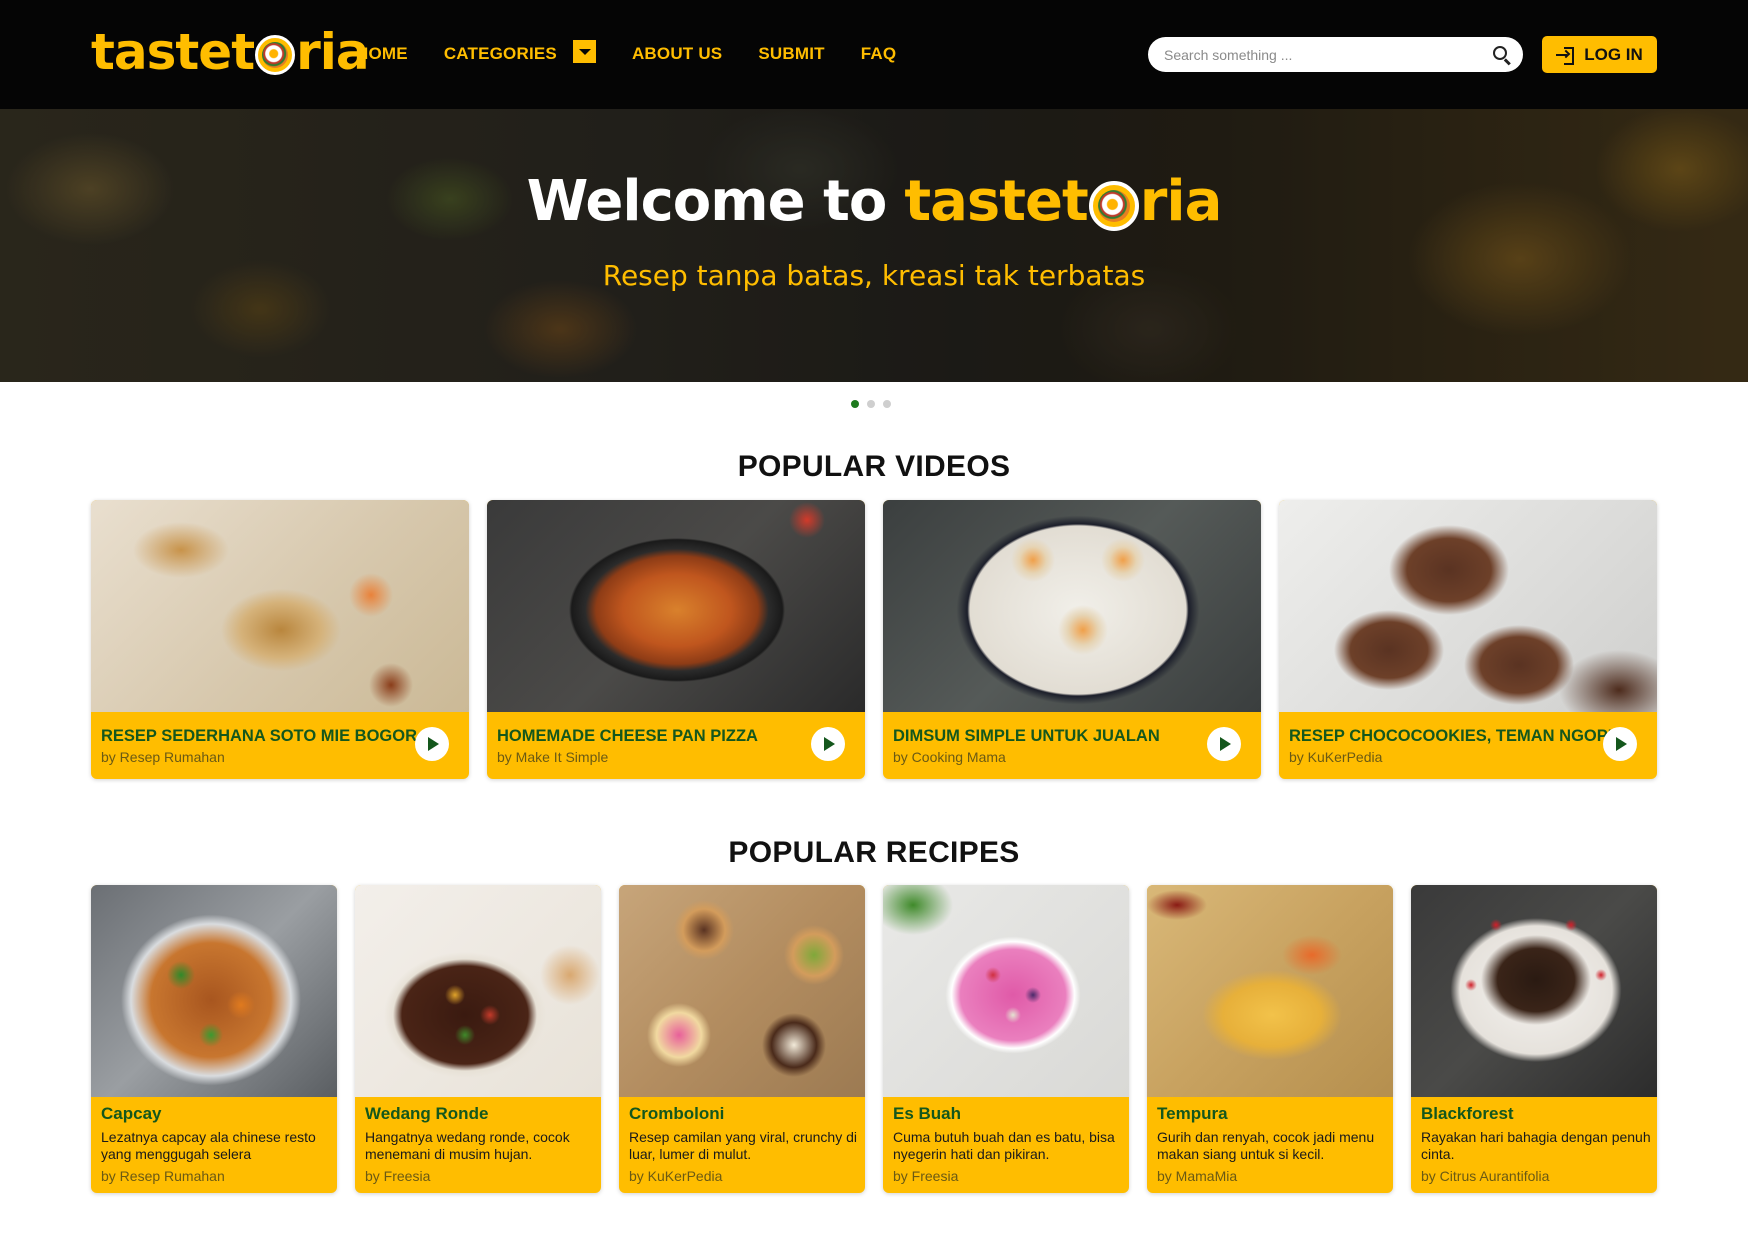 The width and height of the screenshot is (1748, 1240). Describe the element at coordinates (874, 466) in the screenshot. I see `popular-videos-title: POPULAR VIDEOS` at that location.